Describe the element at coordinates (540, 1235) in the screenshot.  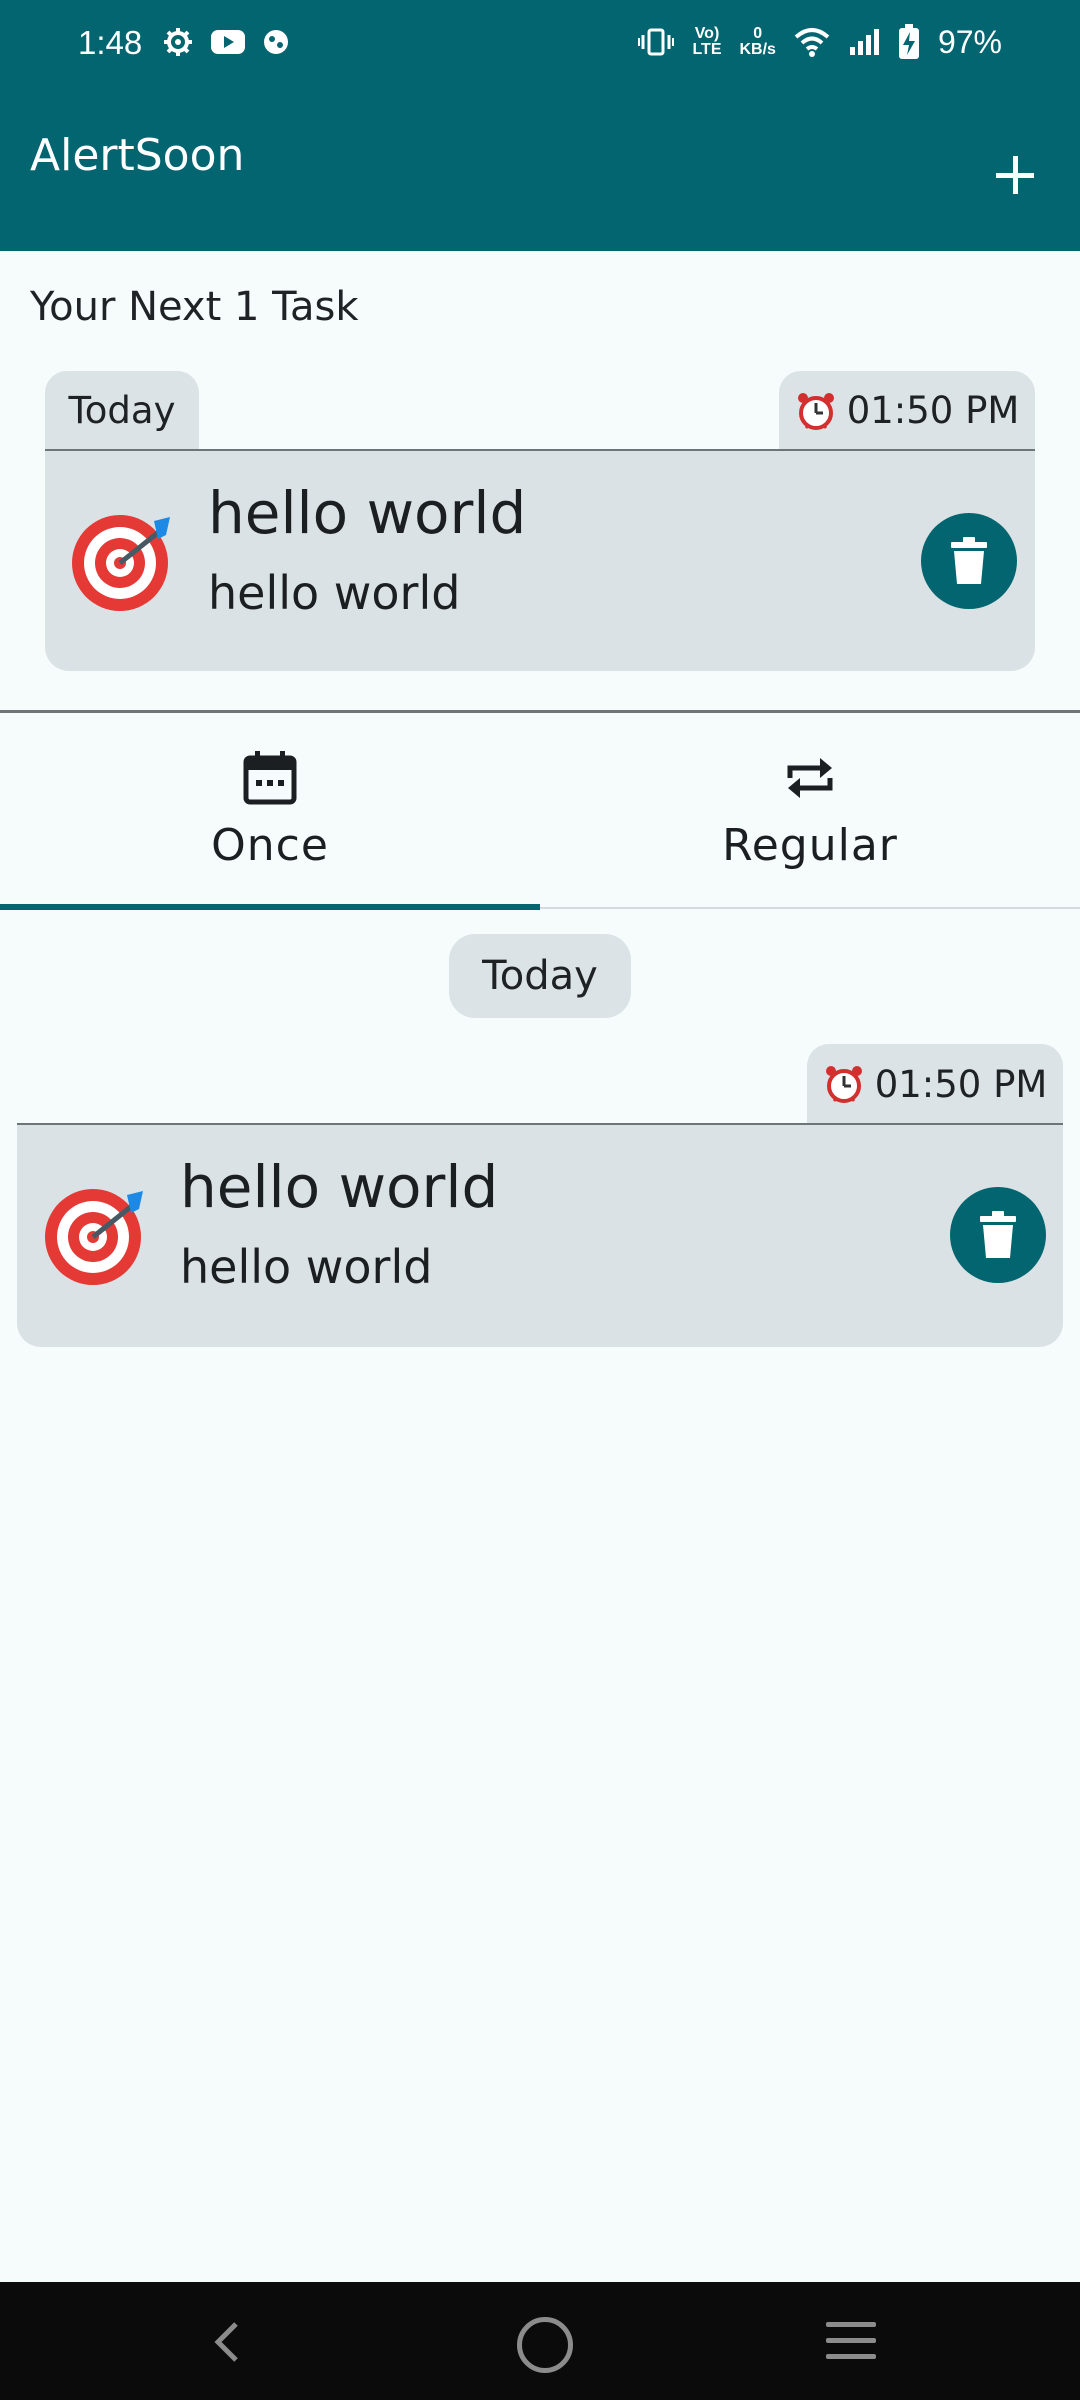
I see `task-list-item-body: hello world hello world` at that location.